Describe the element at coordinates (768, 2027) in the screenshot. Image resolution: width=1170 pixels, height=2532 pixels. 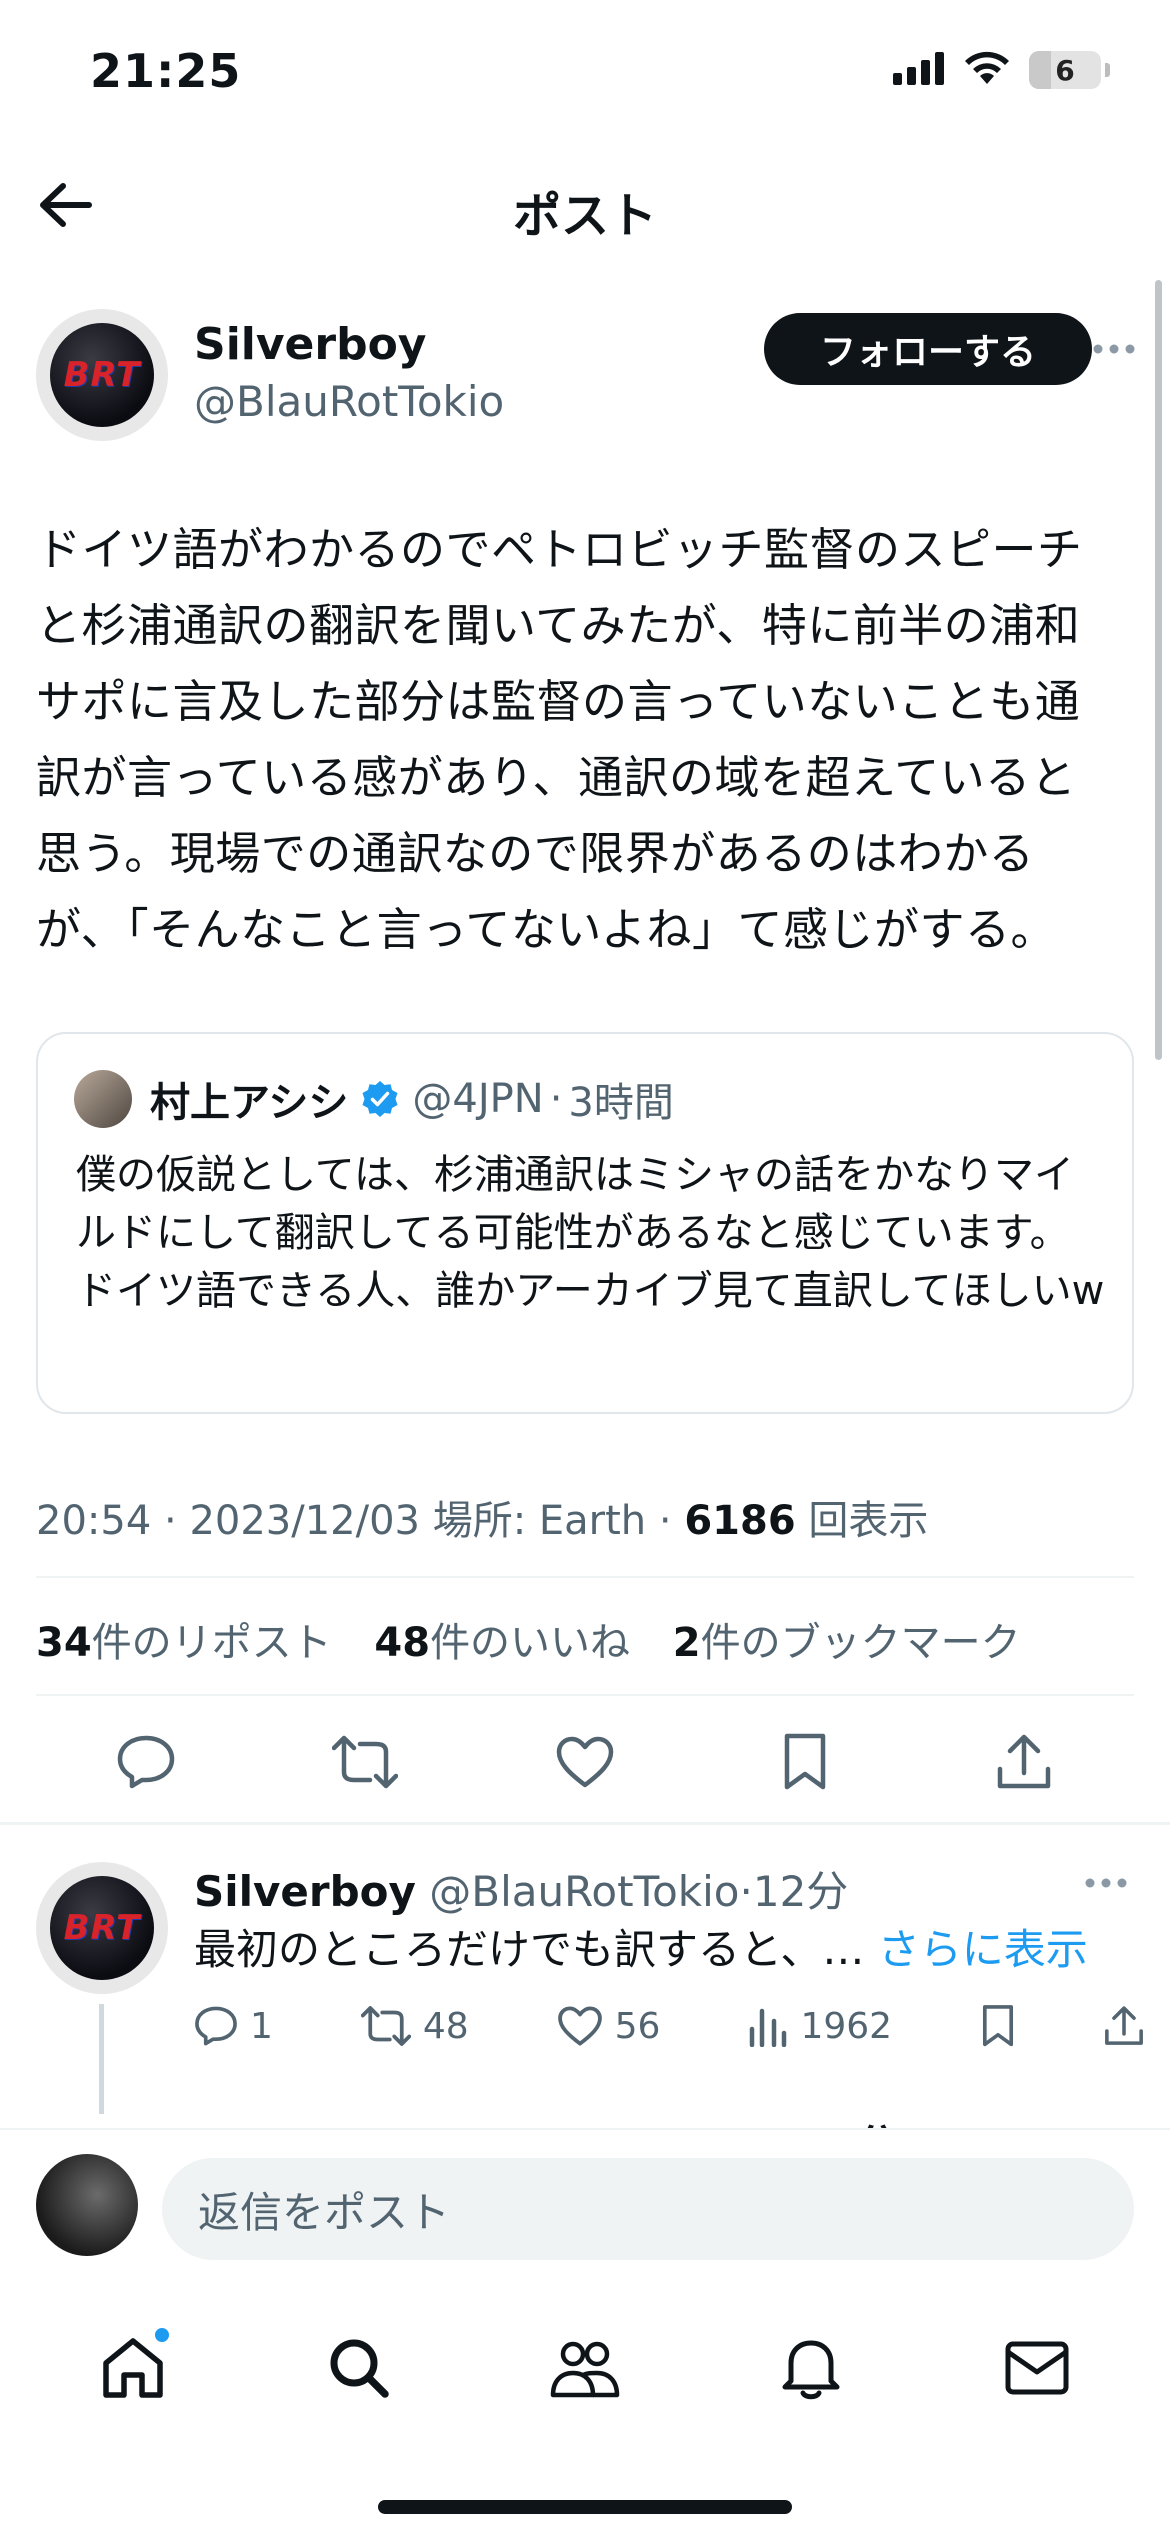
I see `analytics-icon` at that location.